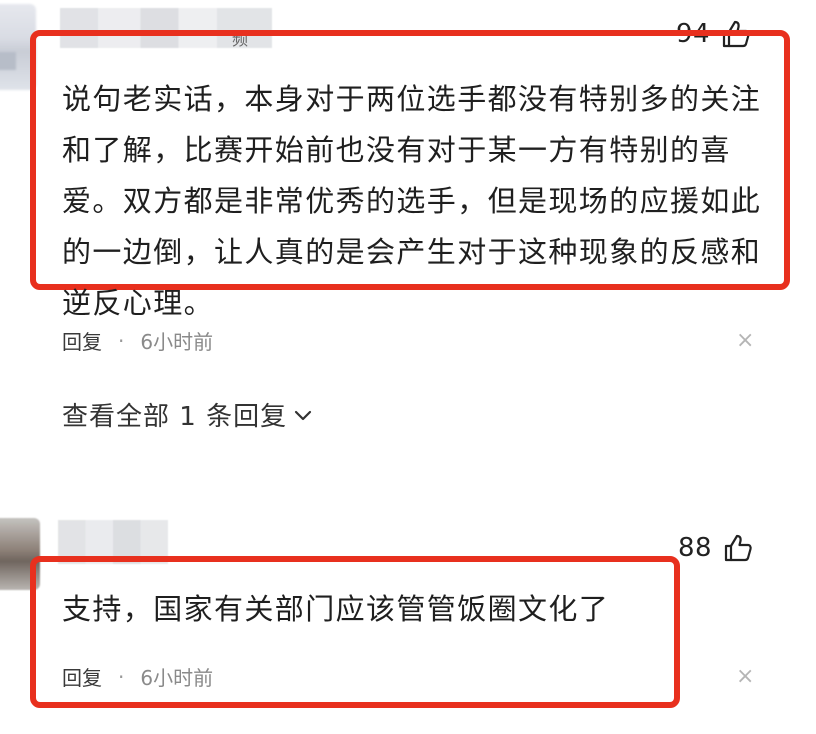  Describe the element at coordinates (412, 252) in the screenshot. I see `comment-line: 的一边倒，让人真的是会产生对于这种现象的反感和` at that location.